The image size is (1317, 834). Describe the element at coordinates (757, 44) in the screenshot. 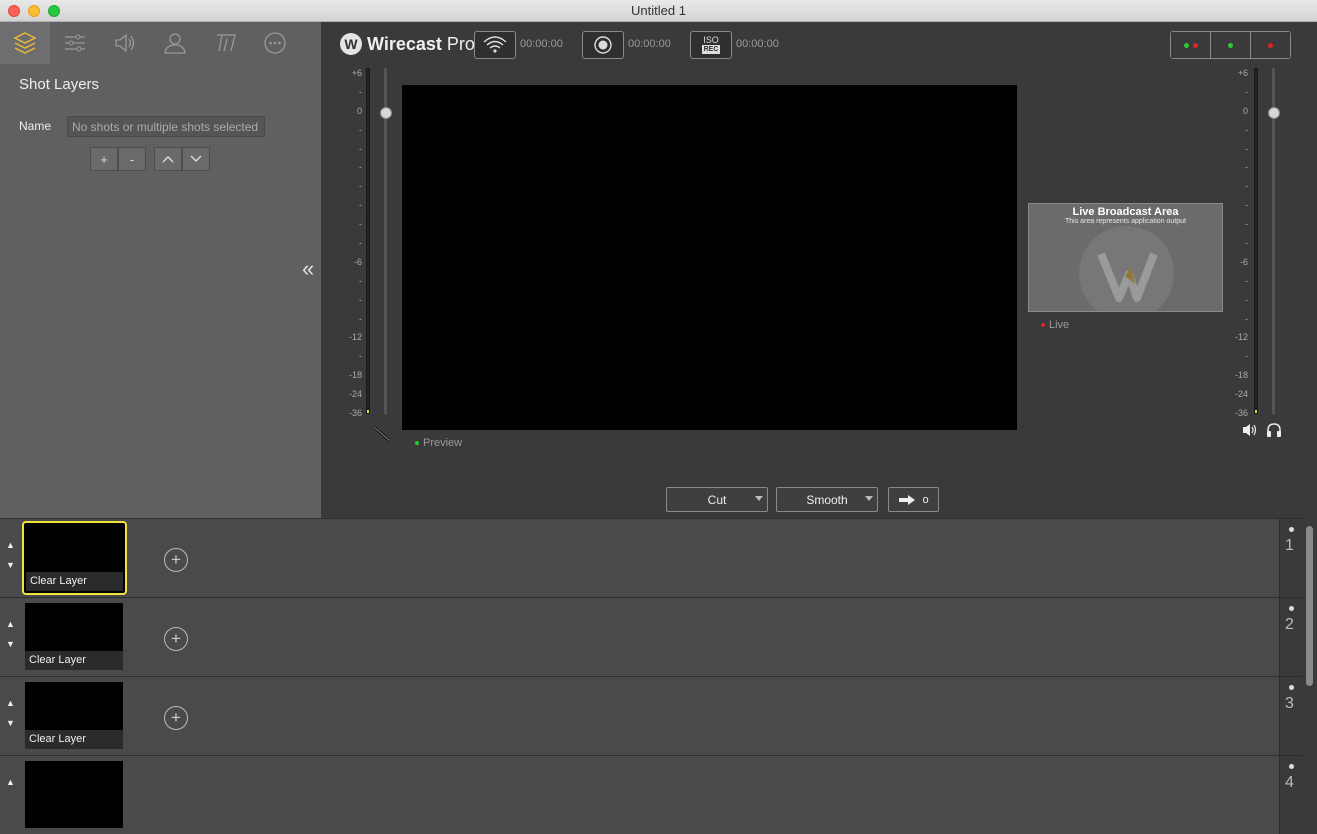

I see `iso-time: 00:00:00` at that location.